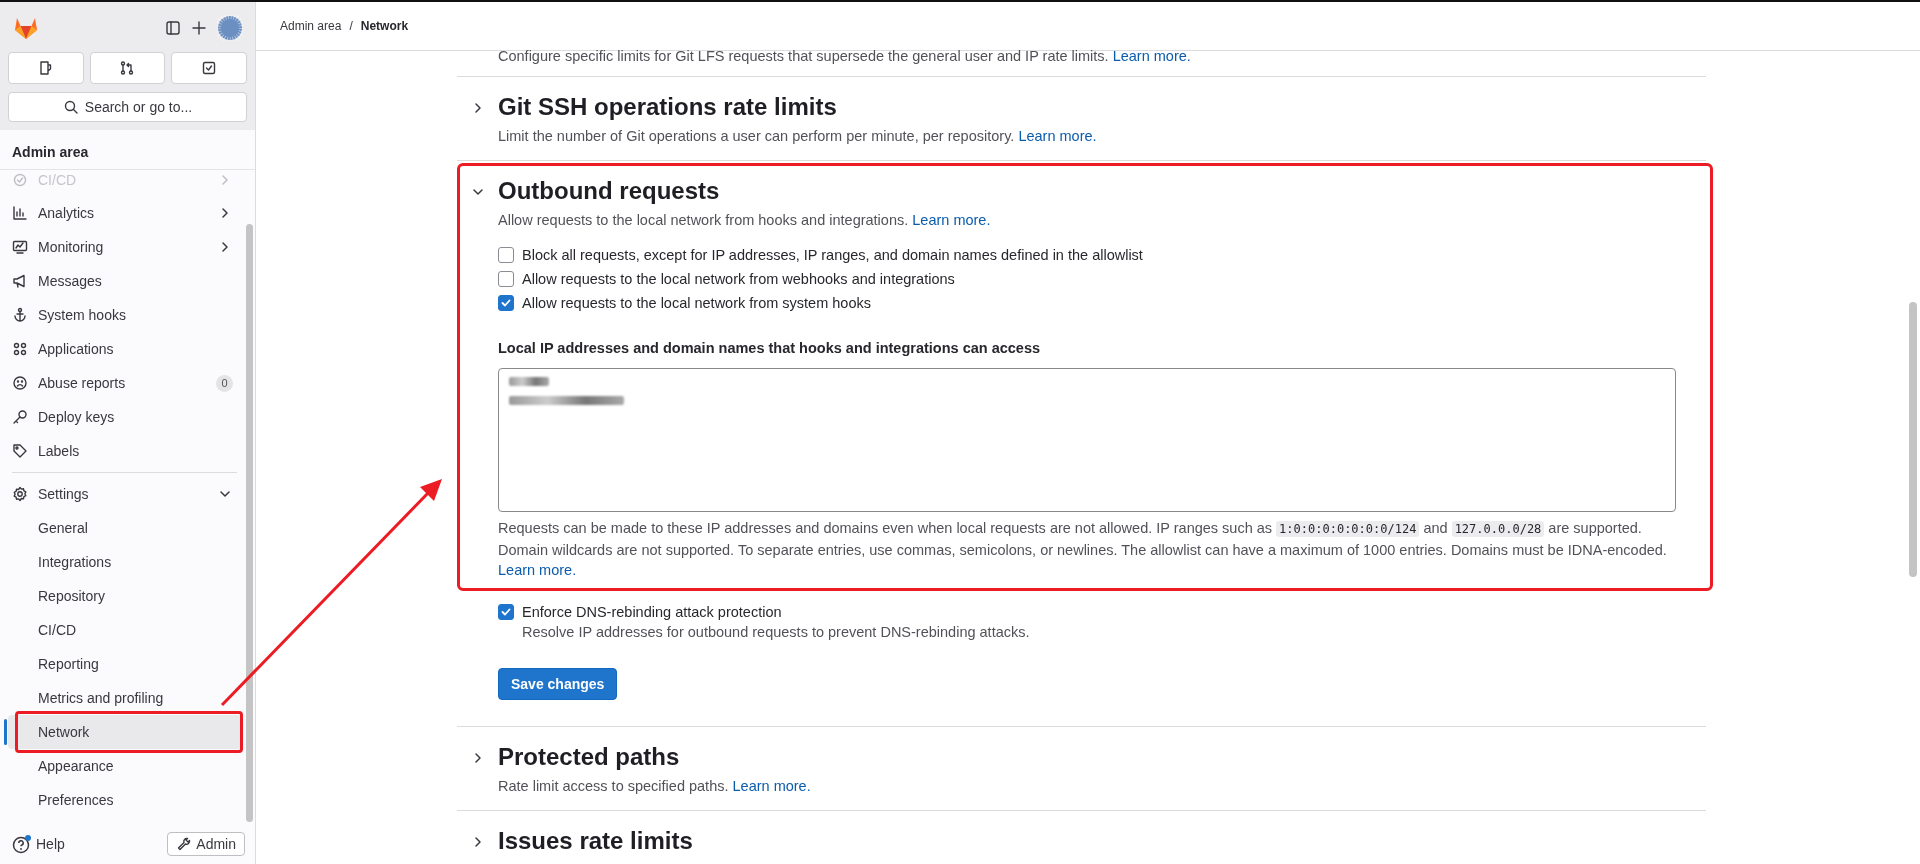 Image resolution: width=1920 pixels, height=864 pixels. I want to click on redacted-text, so click(529, 381).